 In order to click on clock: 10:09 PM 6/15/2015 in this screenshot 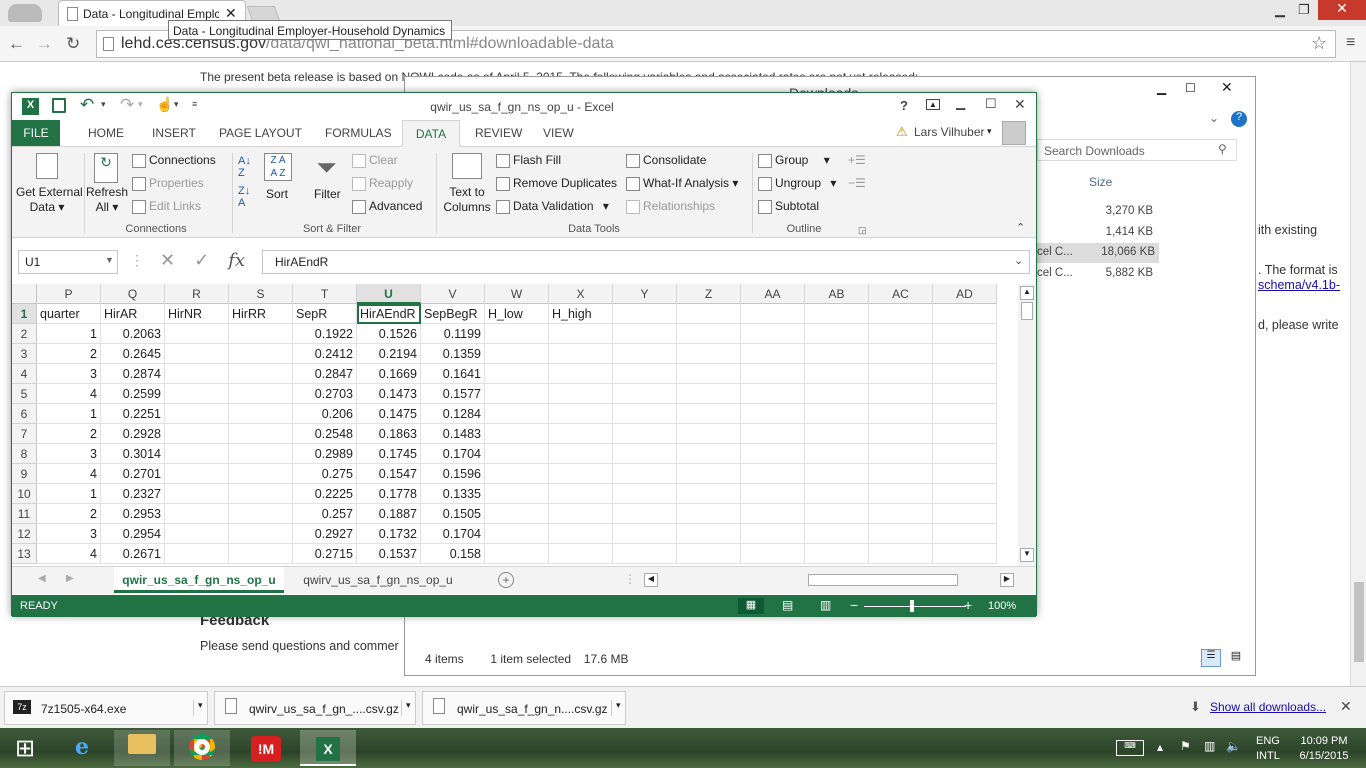, I will do `click(1324, 749)`.